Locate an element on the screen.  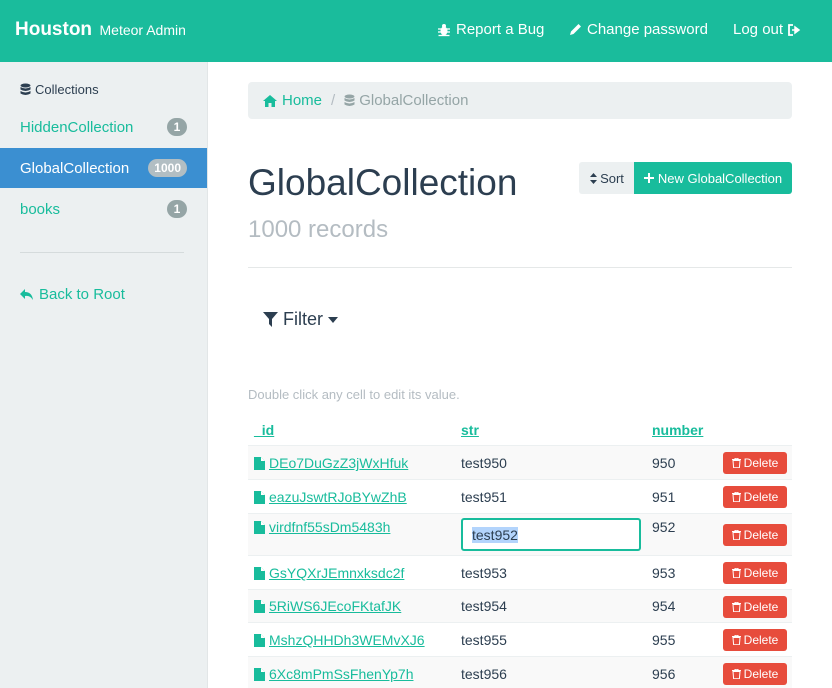
sign-out-icon is located at coordinates (794, 29).